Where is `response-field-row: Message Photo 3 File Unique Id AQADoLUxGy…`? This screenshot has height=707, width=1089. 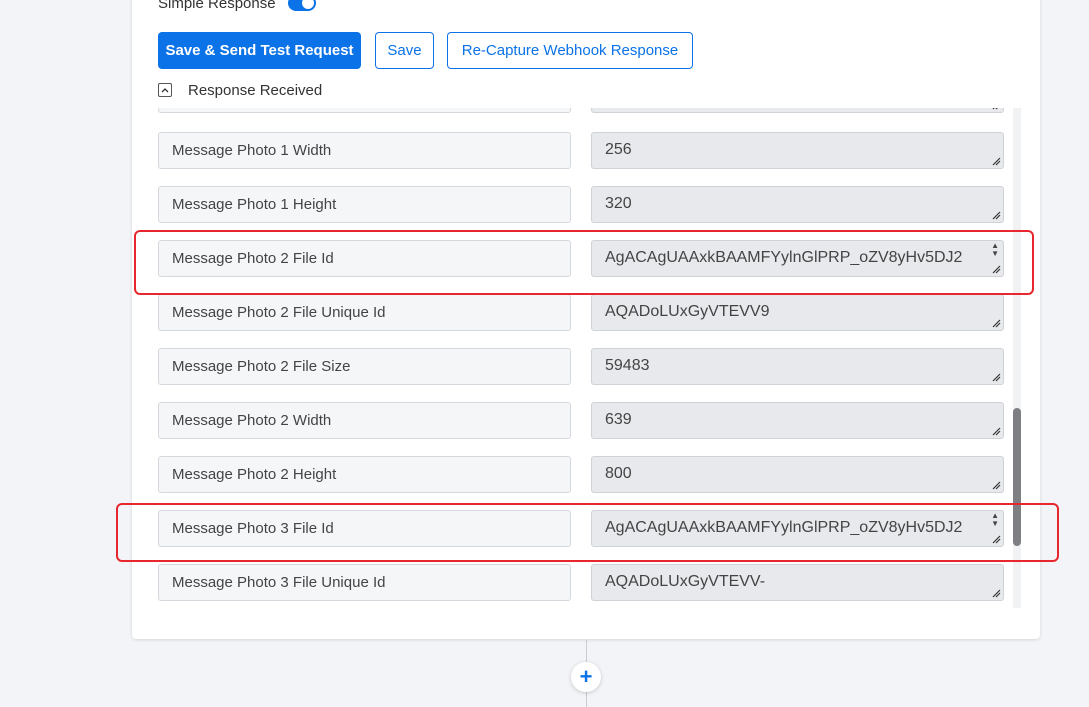 response-field-row: Message Photo 3 File Unique Id AQADoLUxGy… is located at coordinates (585, 583).